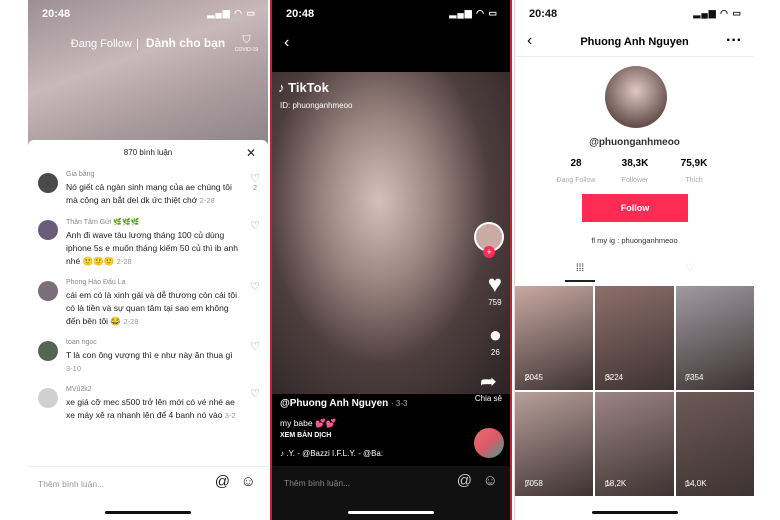  Describe the element at coordinates (251, 153) in the screenshot. I see `close-icon: ✕` at that location.